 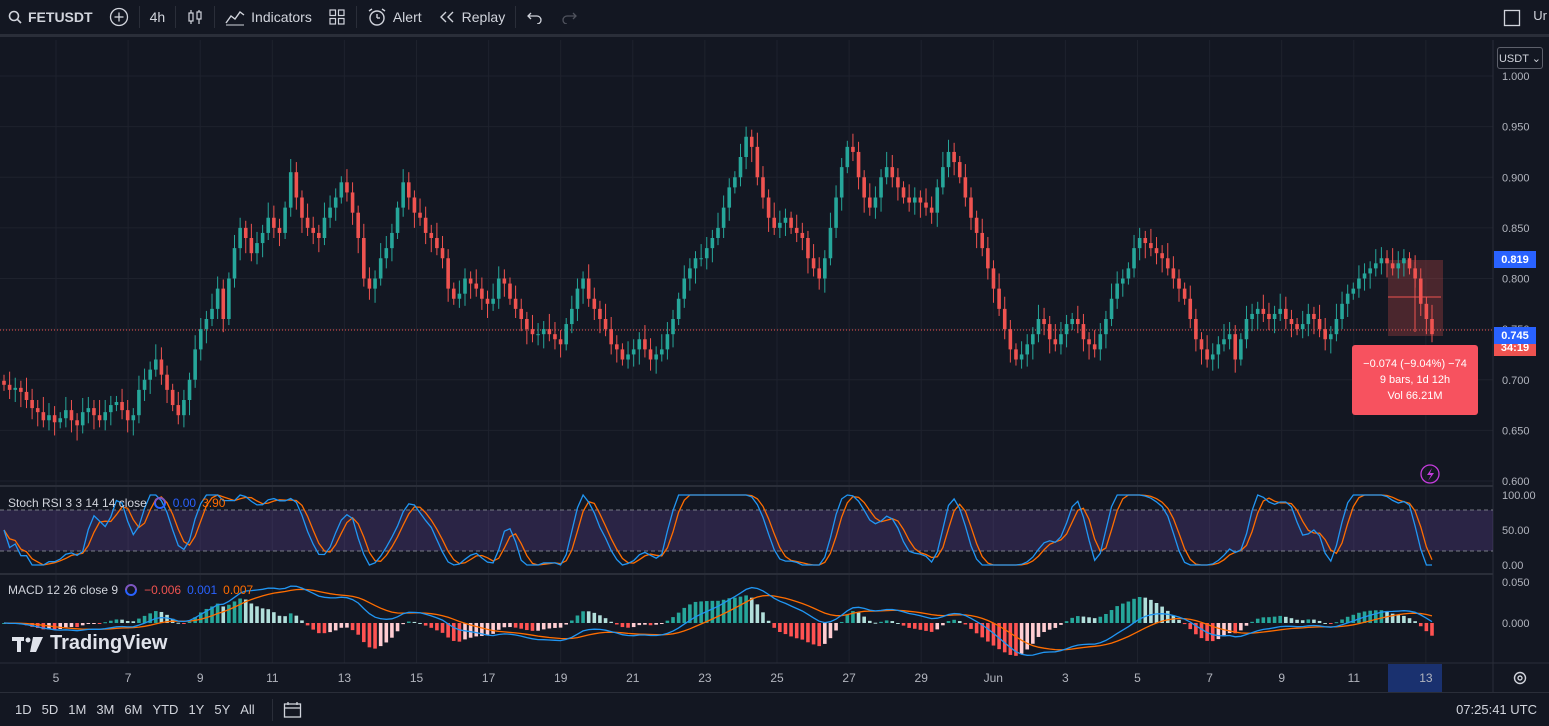 I want to click on range-button-5d: 5D, so click(x=50, y=709).